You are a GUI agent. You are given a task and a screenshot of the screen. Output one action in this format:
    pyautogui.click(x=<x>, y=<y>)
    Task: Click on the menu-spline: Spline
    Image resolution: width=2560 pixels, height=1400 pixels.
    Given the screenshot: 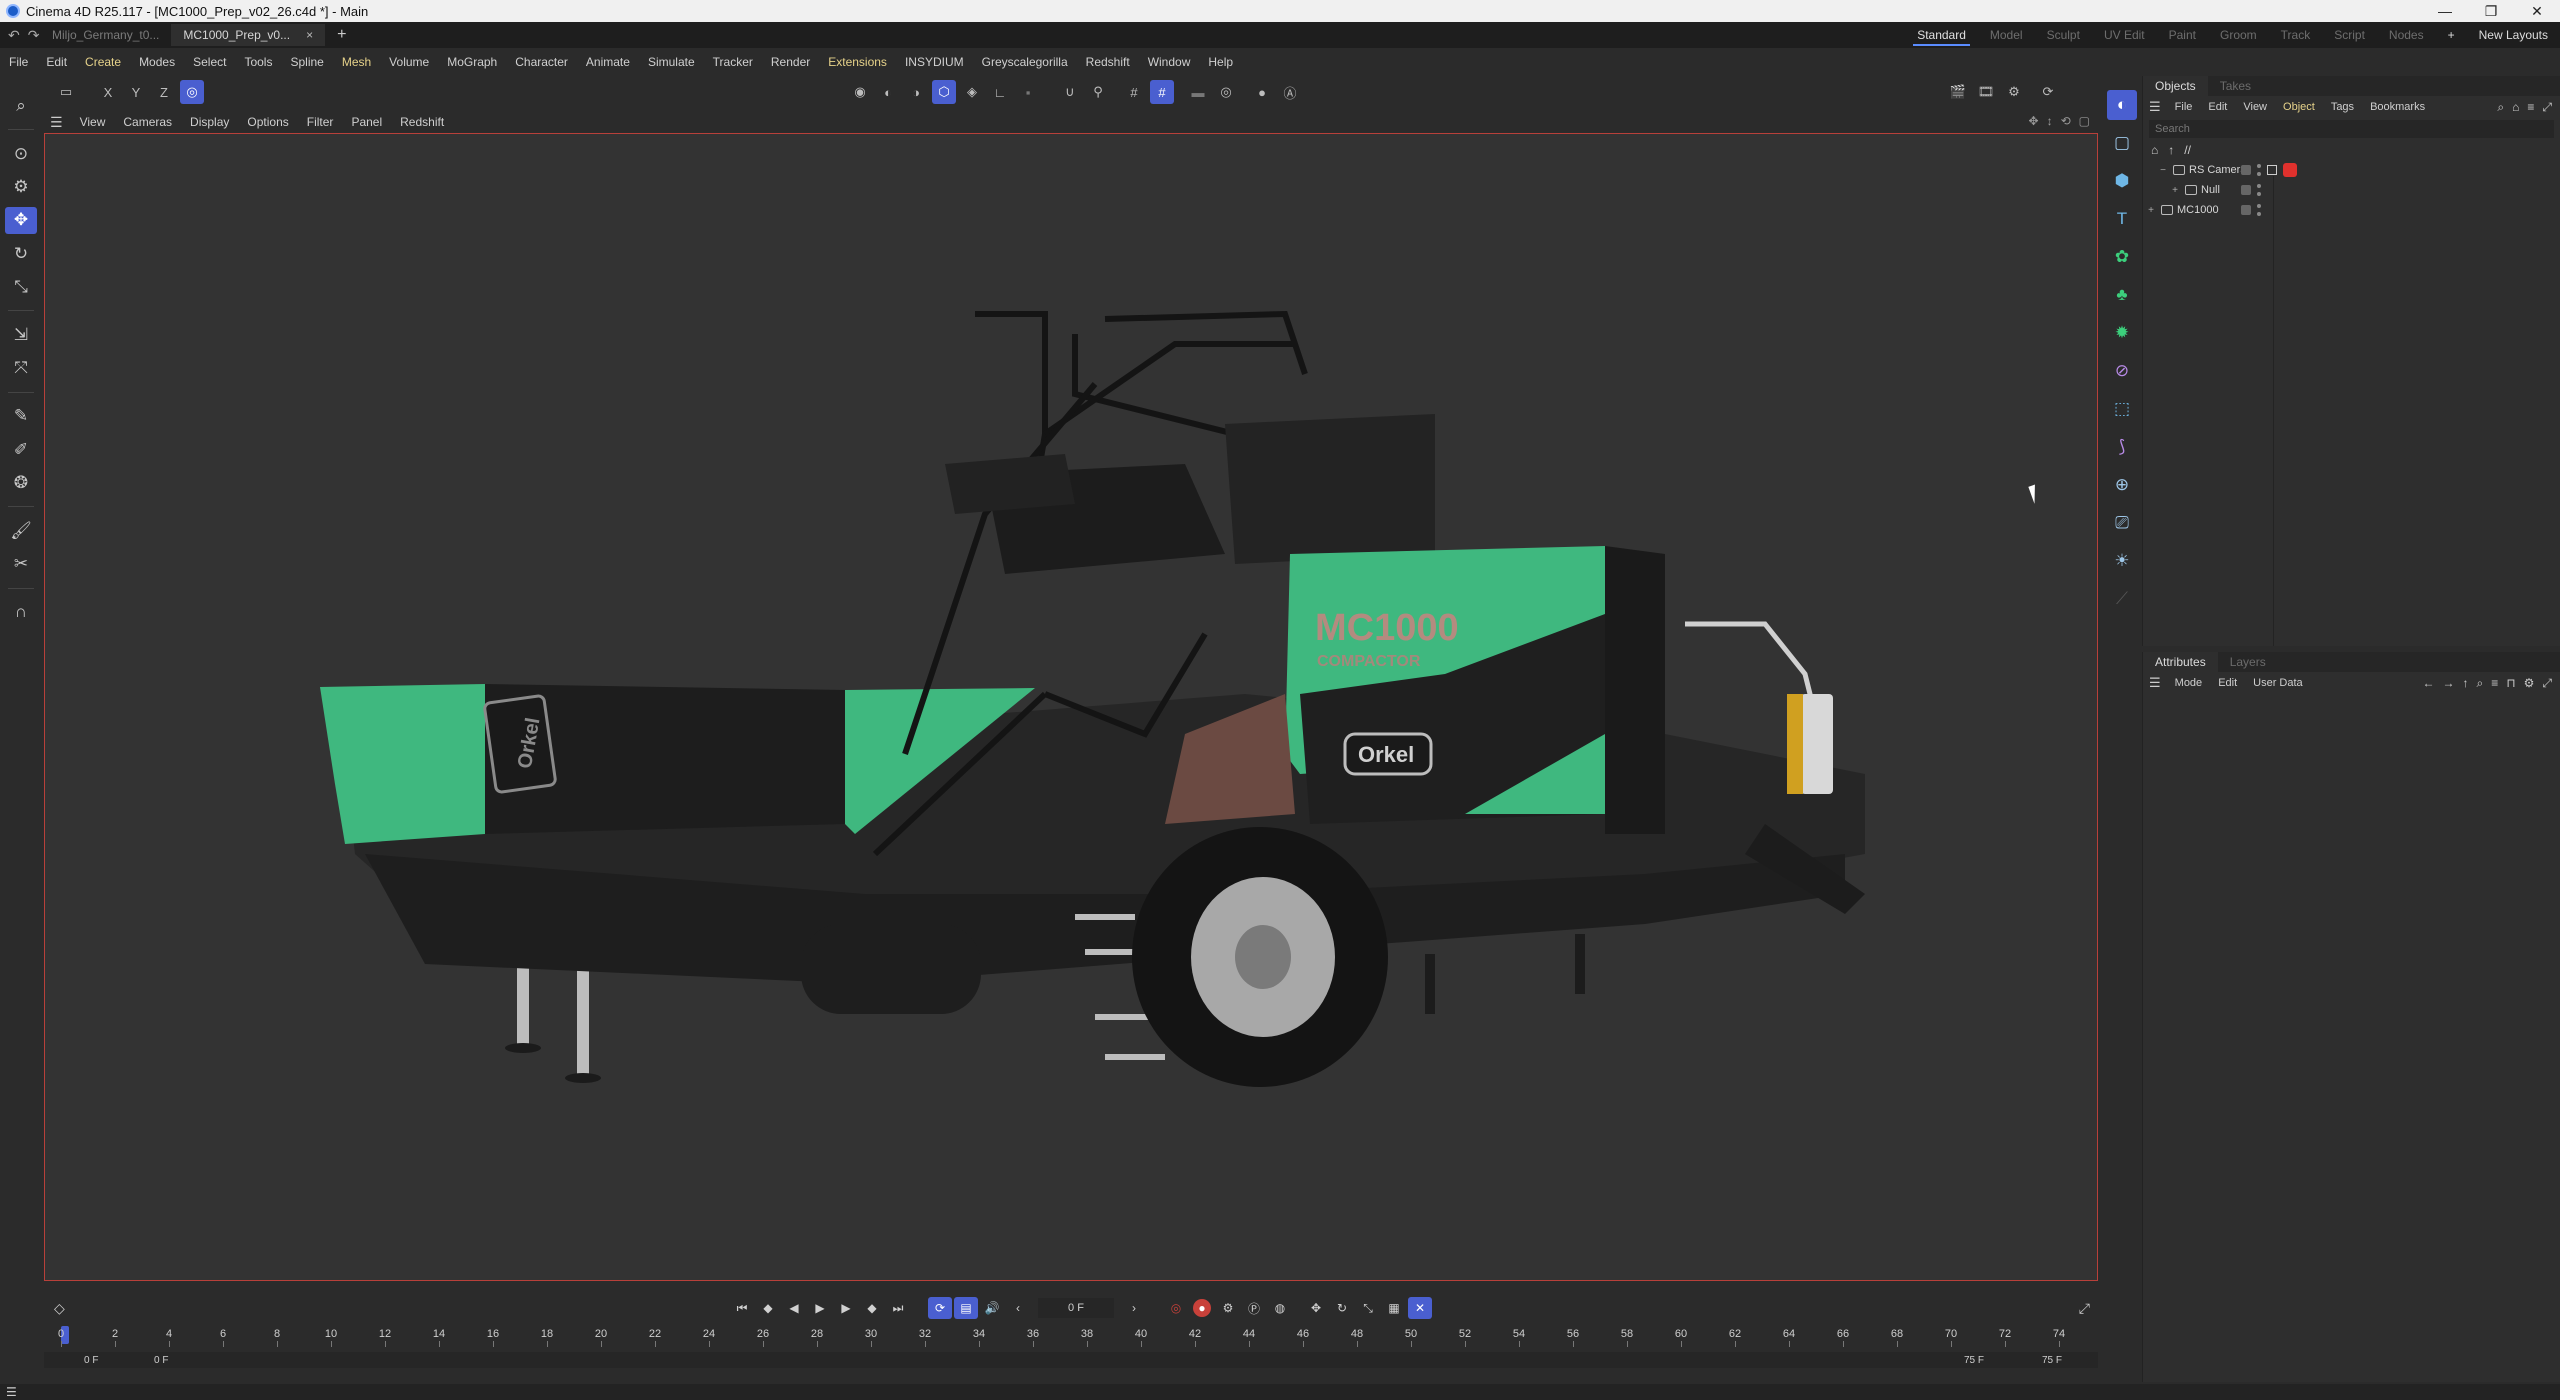 What is the action you would take?
    pyautogui.click(x=306, y=62)
    